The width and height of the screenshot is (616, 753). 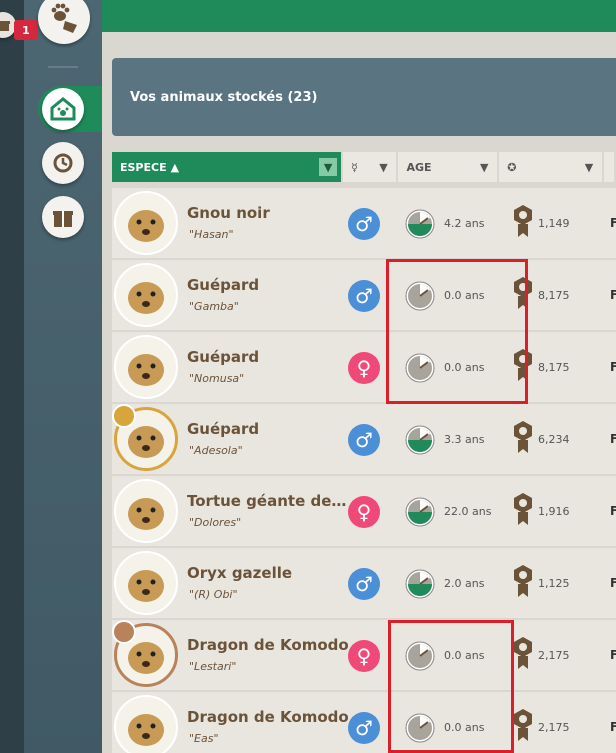 I want to click on storage-nav-button, so click(x=63, y=109).